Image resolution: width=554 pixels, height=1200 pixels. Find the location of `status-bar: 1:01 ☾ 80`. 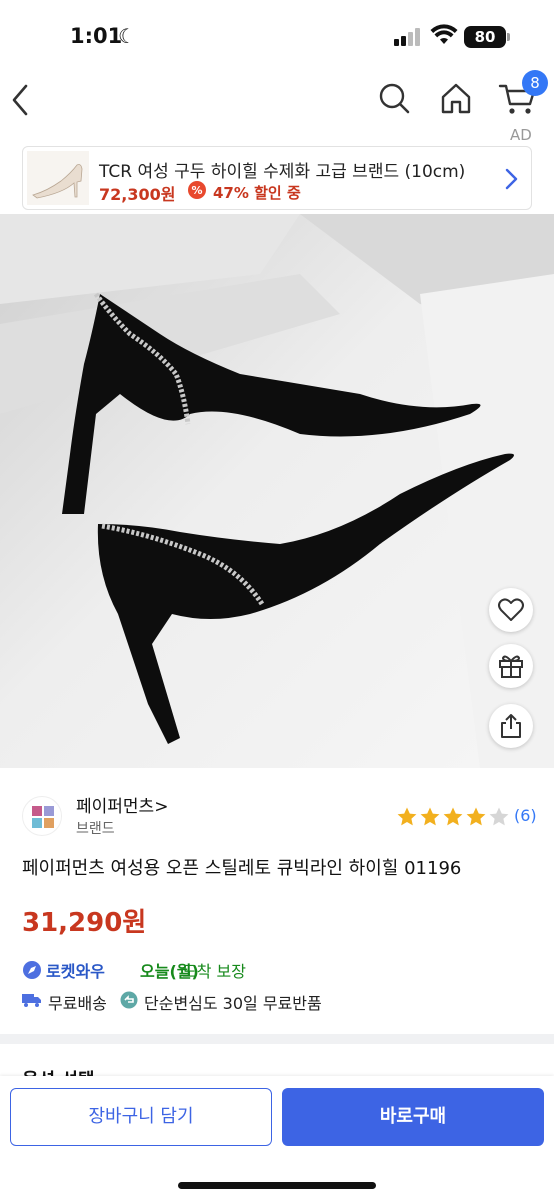

status-bar: 1:01 ☾ 80 is located at coordinates (277, 38).